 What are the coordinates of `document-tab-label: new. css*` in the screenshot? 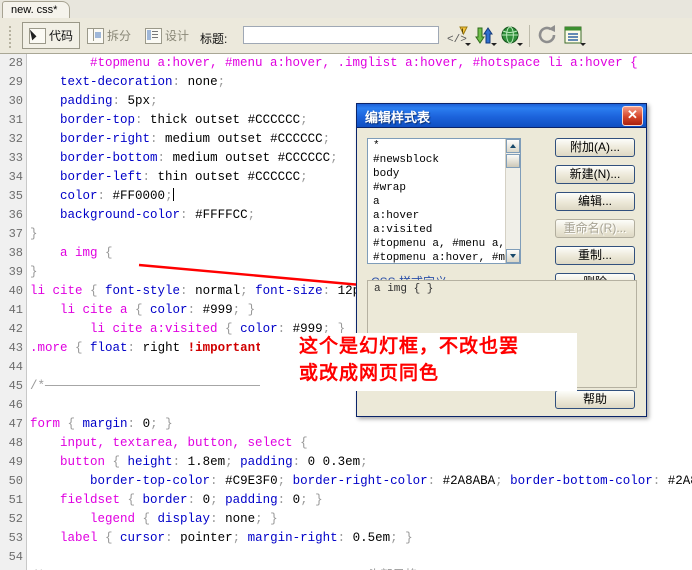 It's located at (34, 10).